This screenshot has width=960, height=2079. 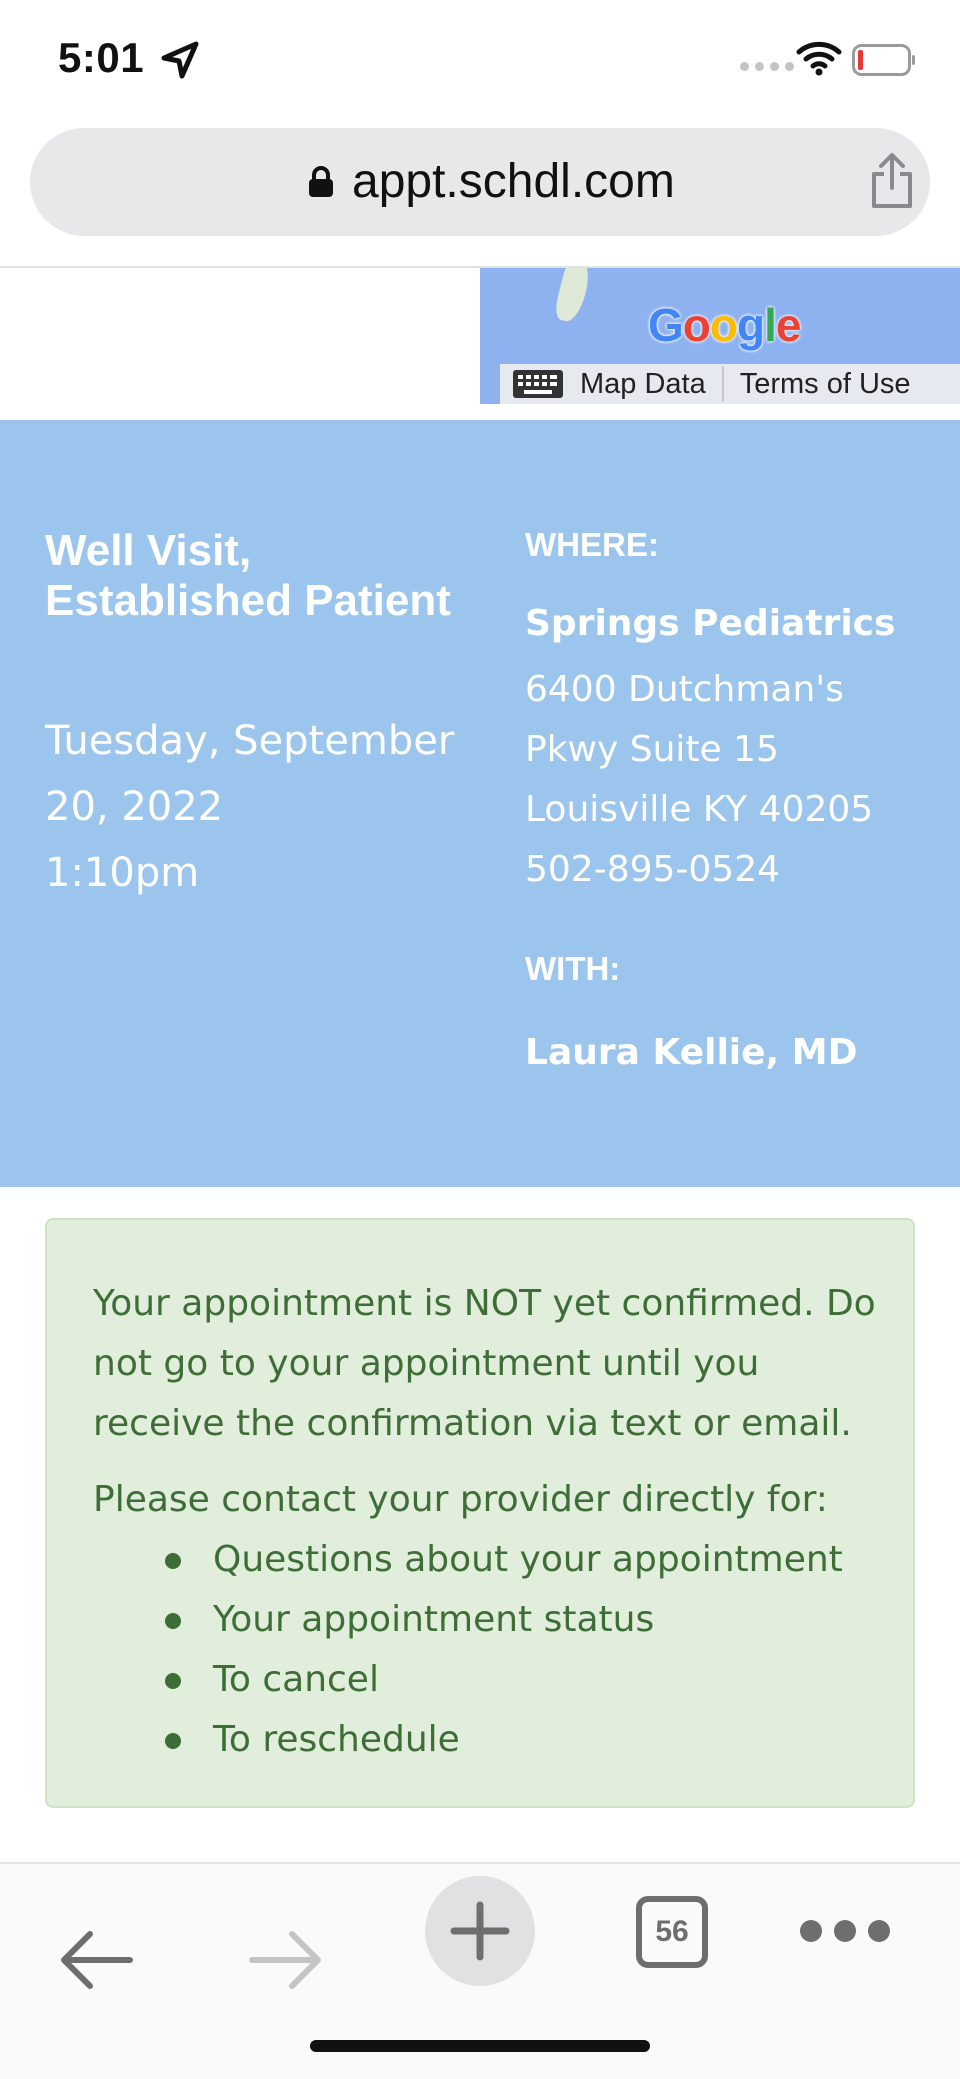 What do you see at coordinates (691, 1052) in the screenshot?
I see `provider-name: Laura Kellie, MD` at bounding box center [691, 1052].